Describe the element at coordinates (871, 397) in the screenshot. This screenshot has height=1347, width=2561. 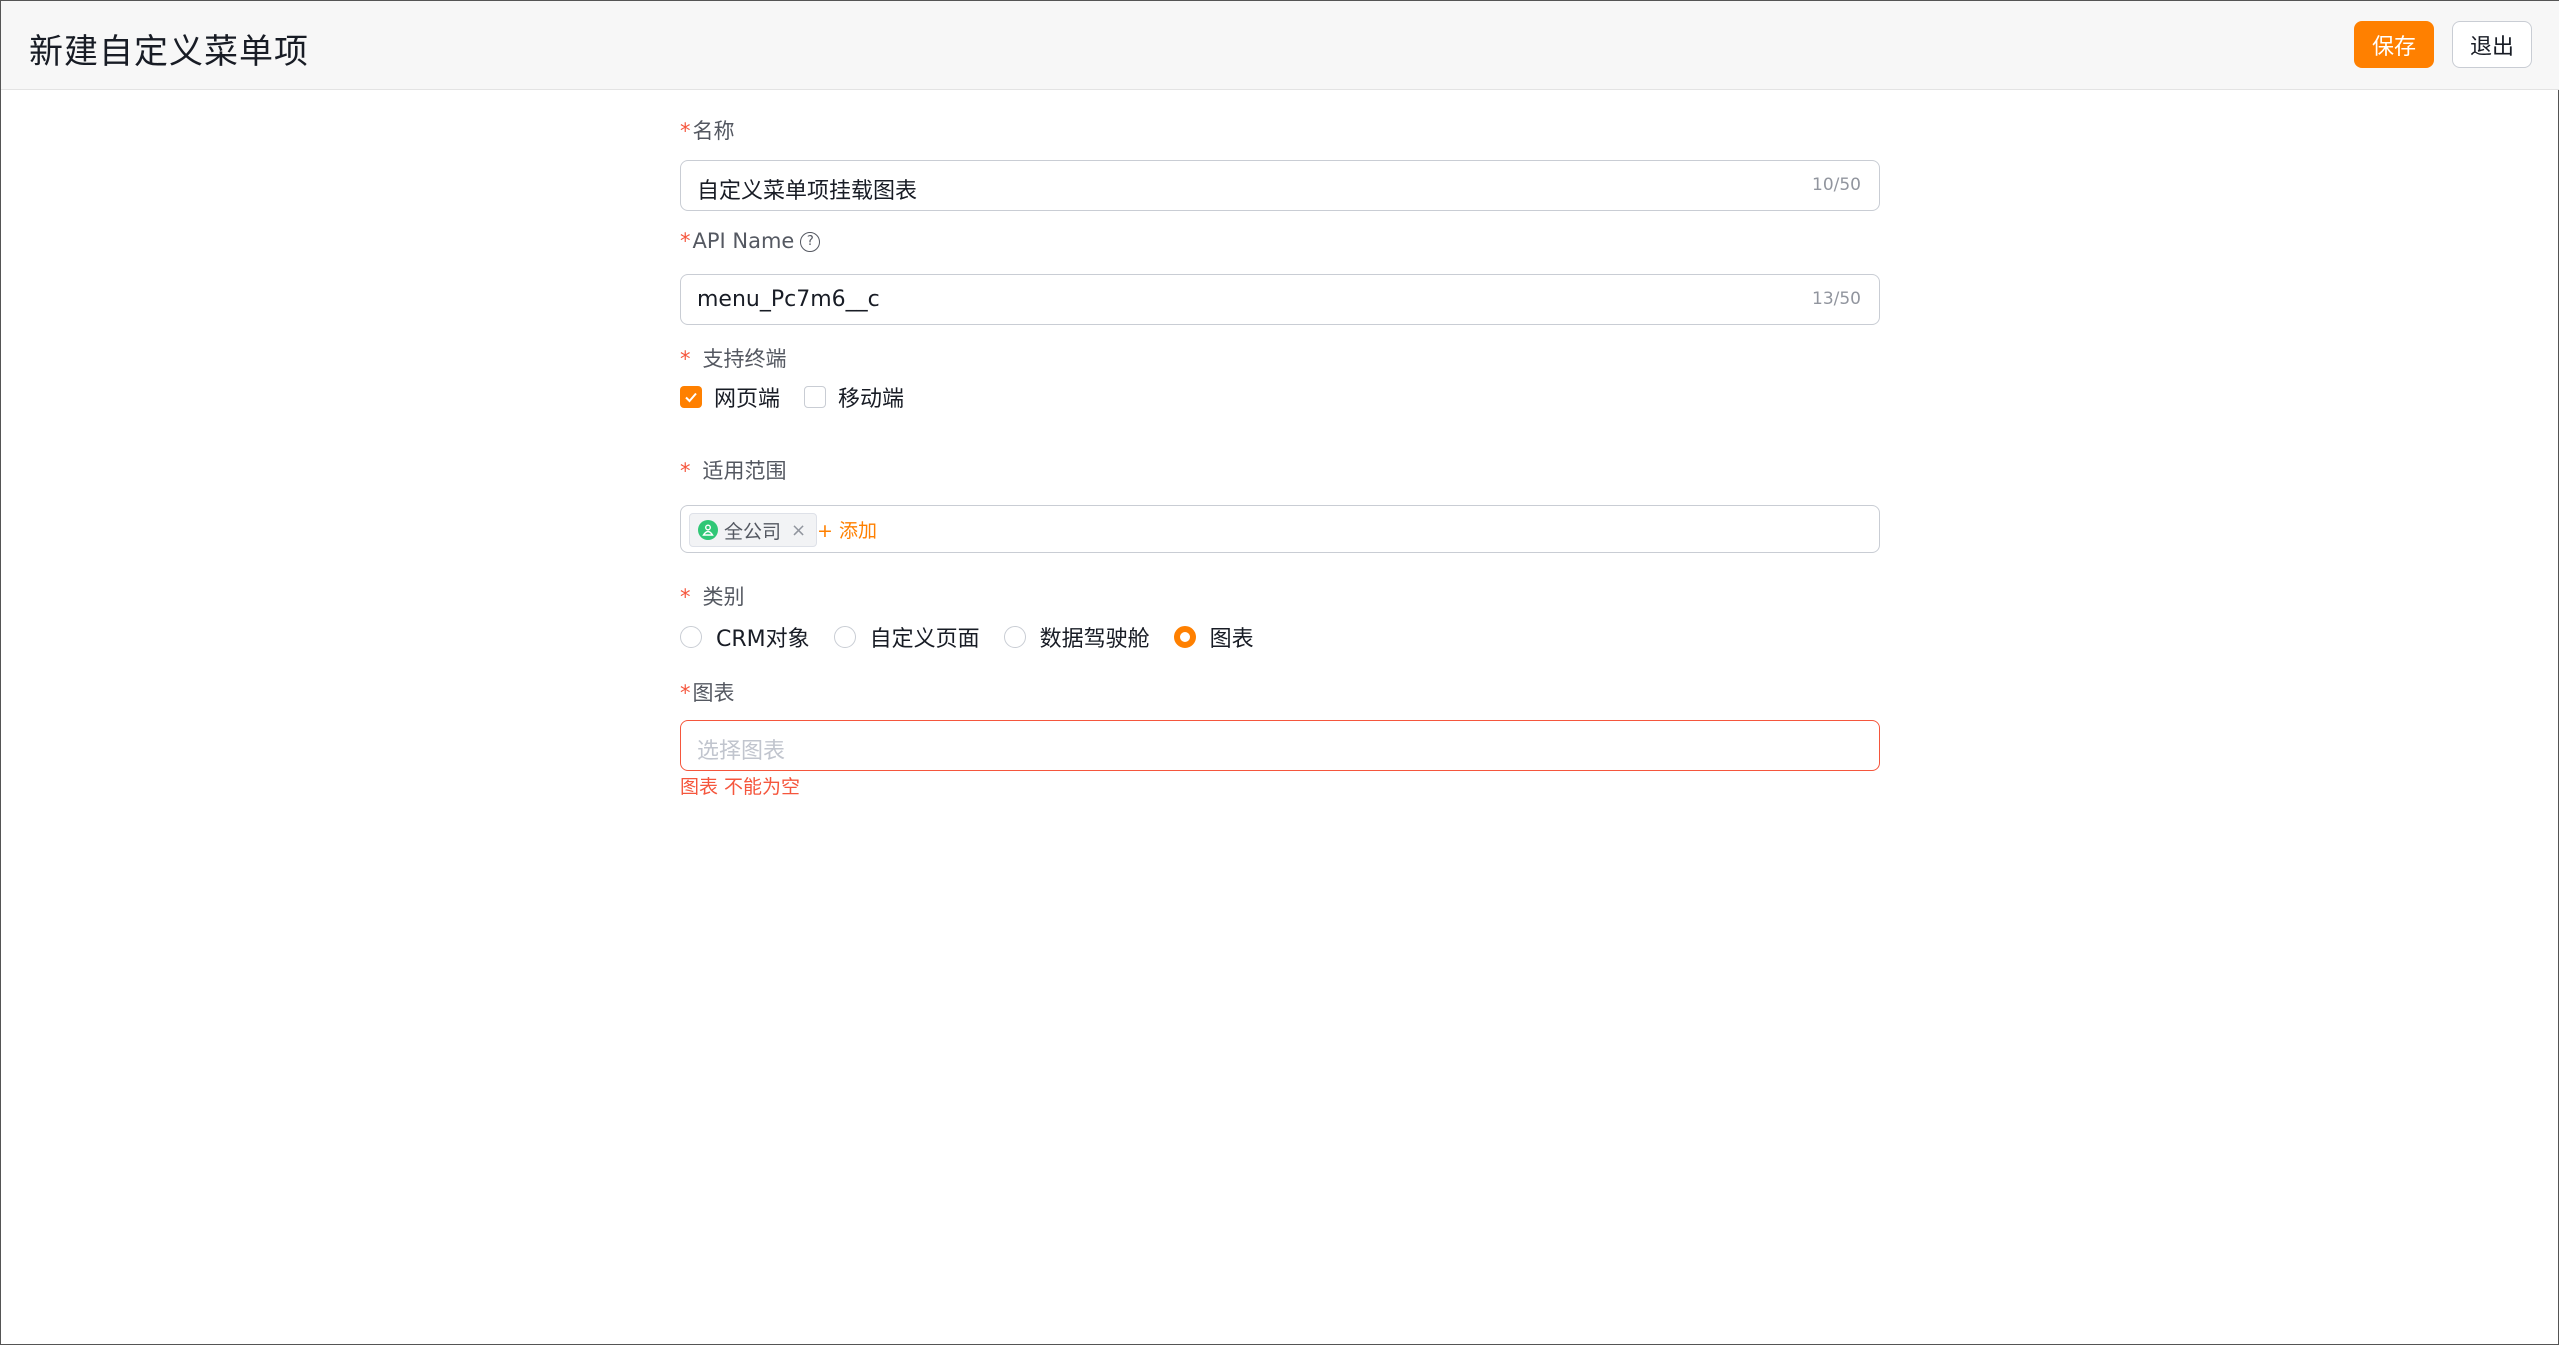
I see `mobile-checkbox-label: 移动端` at that location.